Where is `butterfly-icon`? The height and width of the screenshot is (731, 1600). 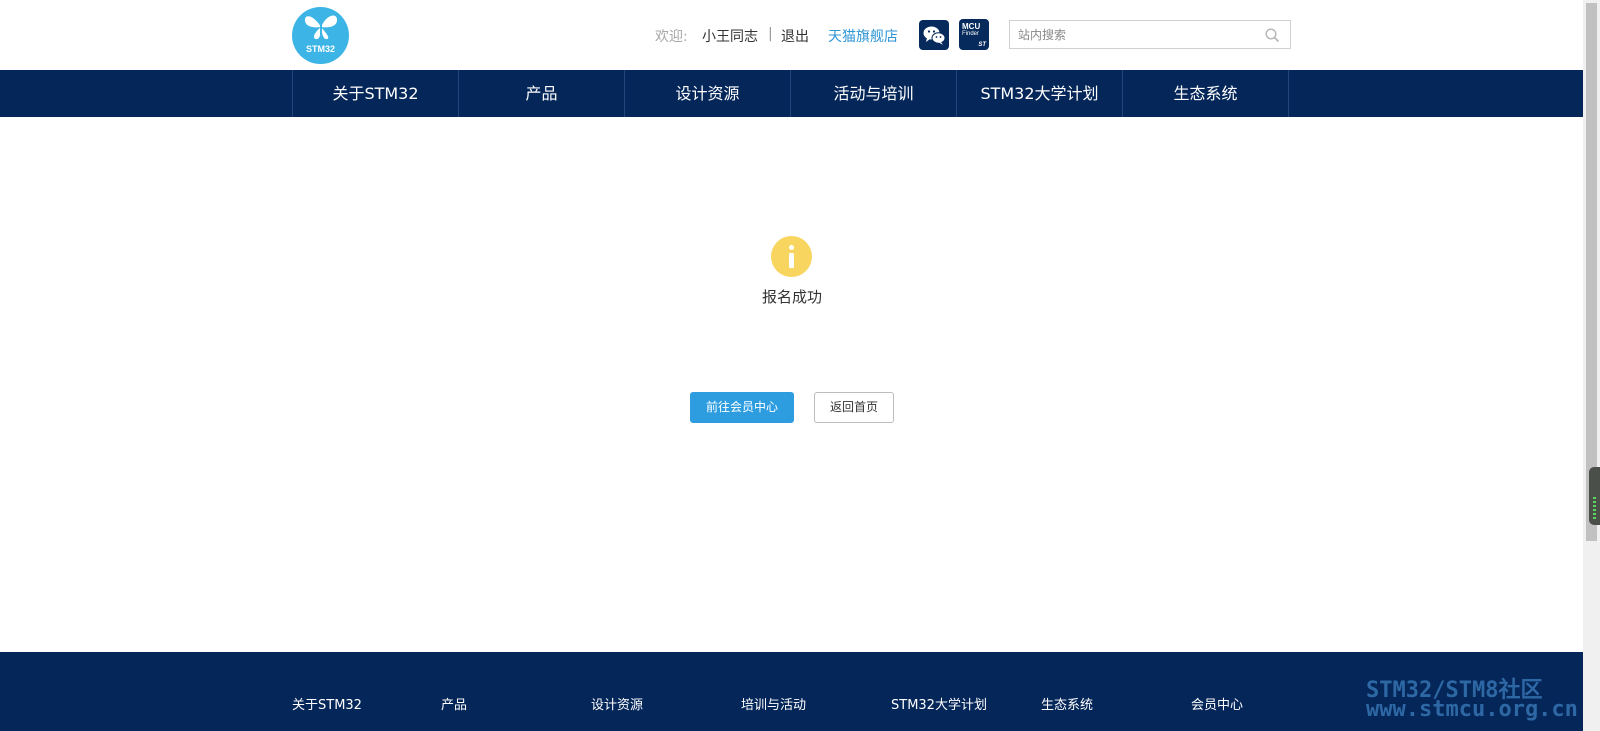
butterfly-icon is located at coordinates (320, 27).